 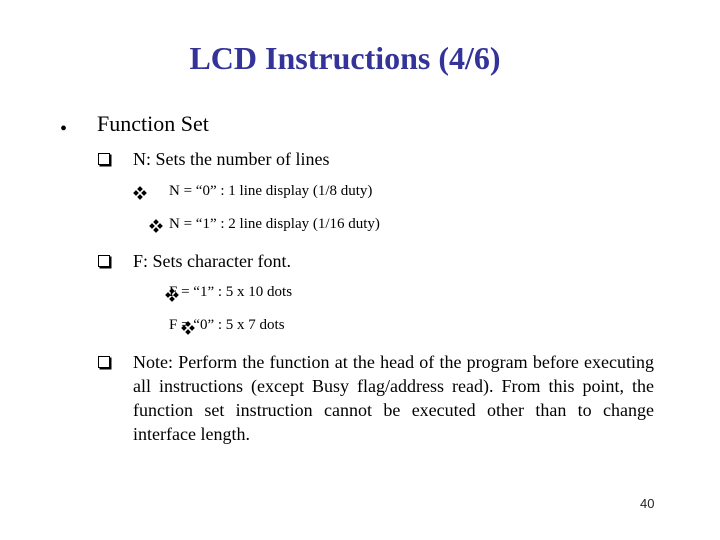 What do you see at coordinates (231, 292) in the screenshot?
I see `list-item: F = “1” : 5 x 10 dots` at bounding box center [231, 292].